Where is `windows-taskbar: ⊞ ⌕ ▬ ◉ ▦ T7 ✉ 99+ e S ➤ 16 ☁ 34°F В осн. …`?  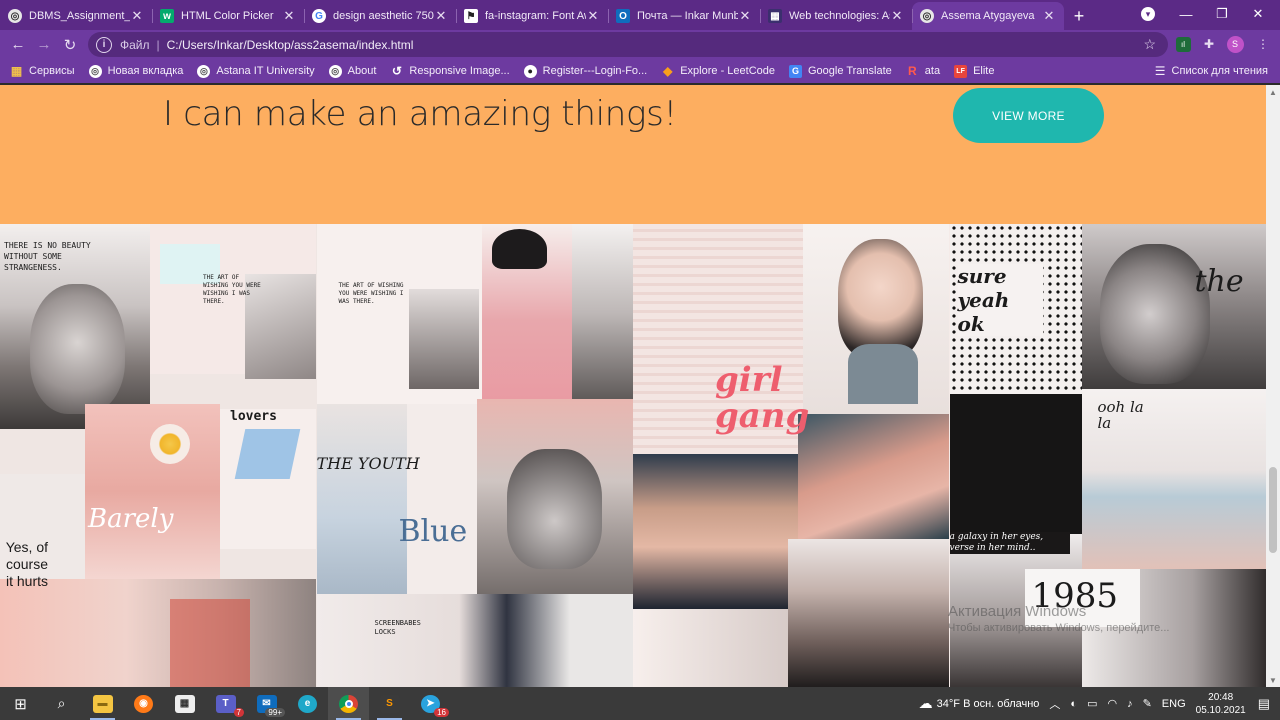 windows-taskbar: ⊞ ⌕ ▬ ◉ ▦ T7 ✉ 99+ e S ➤ 16 ☁ 34°F В осн. … is located at coordinates (640, 703).